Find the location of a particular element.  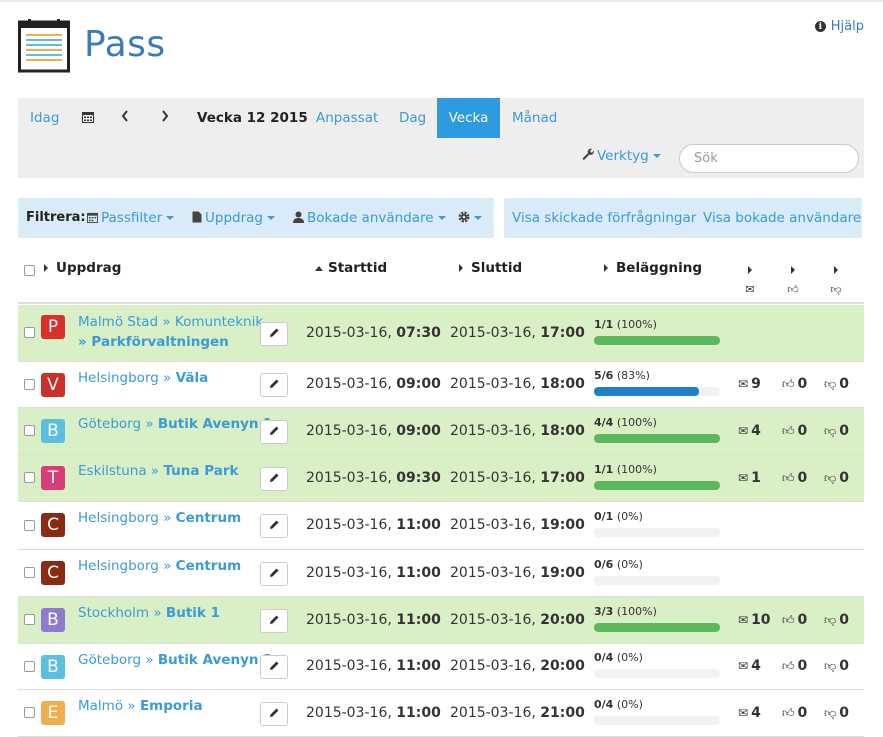

assignment-badge: T is located at coordinates (53, 478).